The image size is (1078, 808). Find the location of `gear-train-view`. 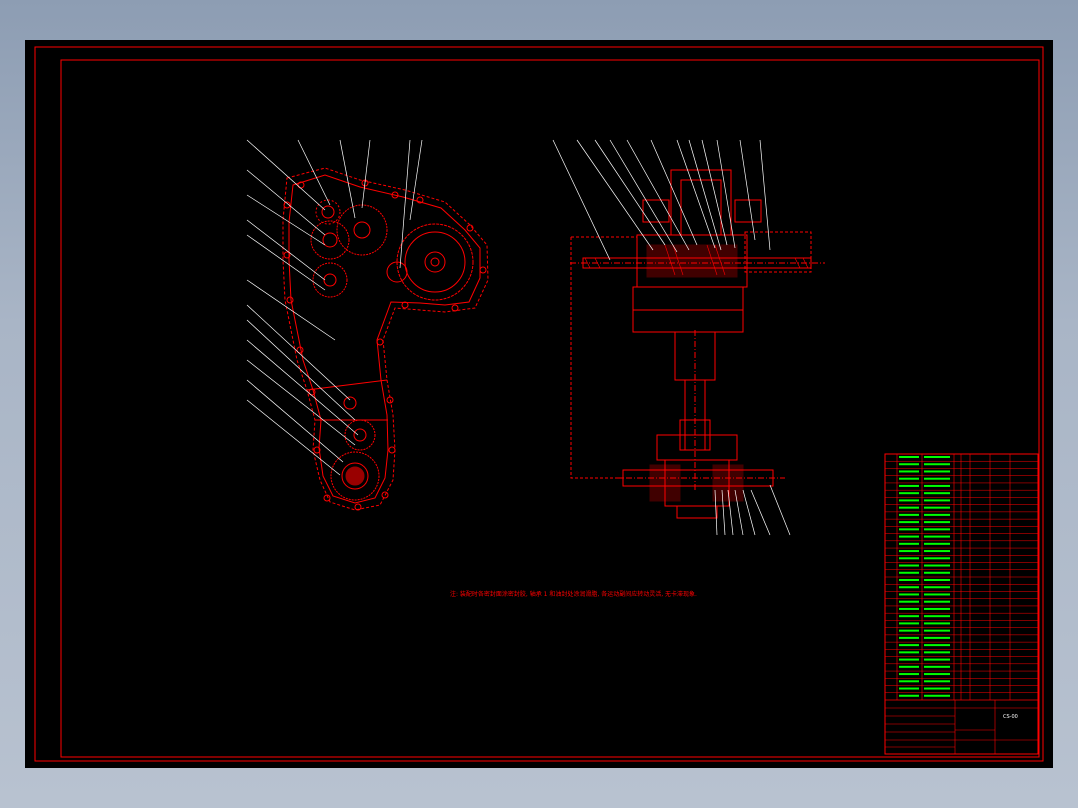

gear-train-view is located at coordinates (385, 339).